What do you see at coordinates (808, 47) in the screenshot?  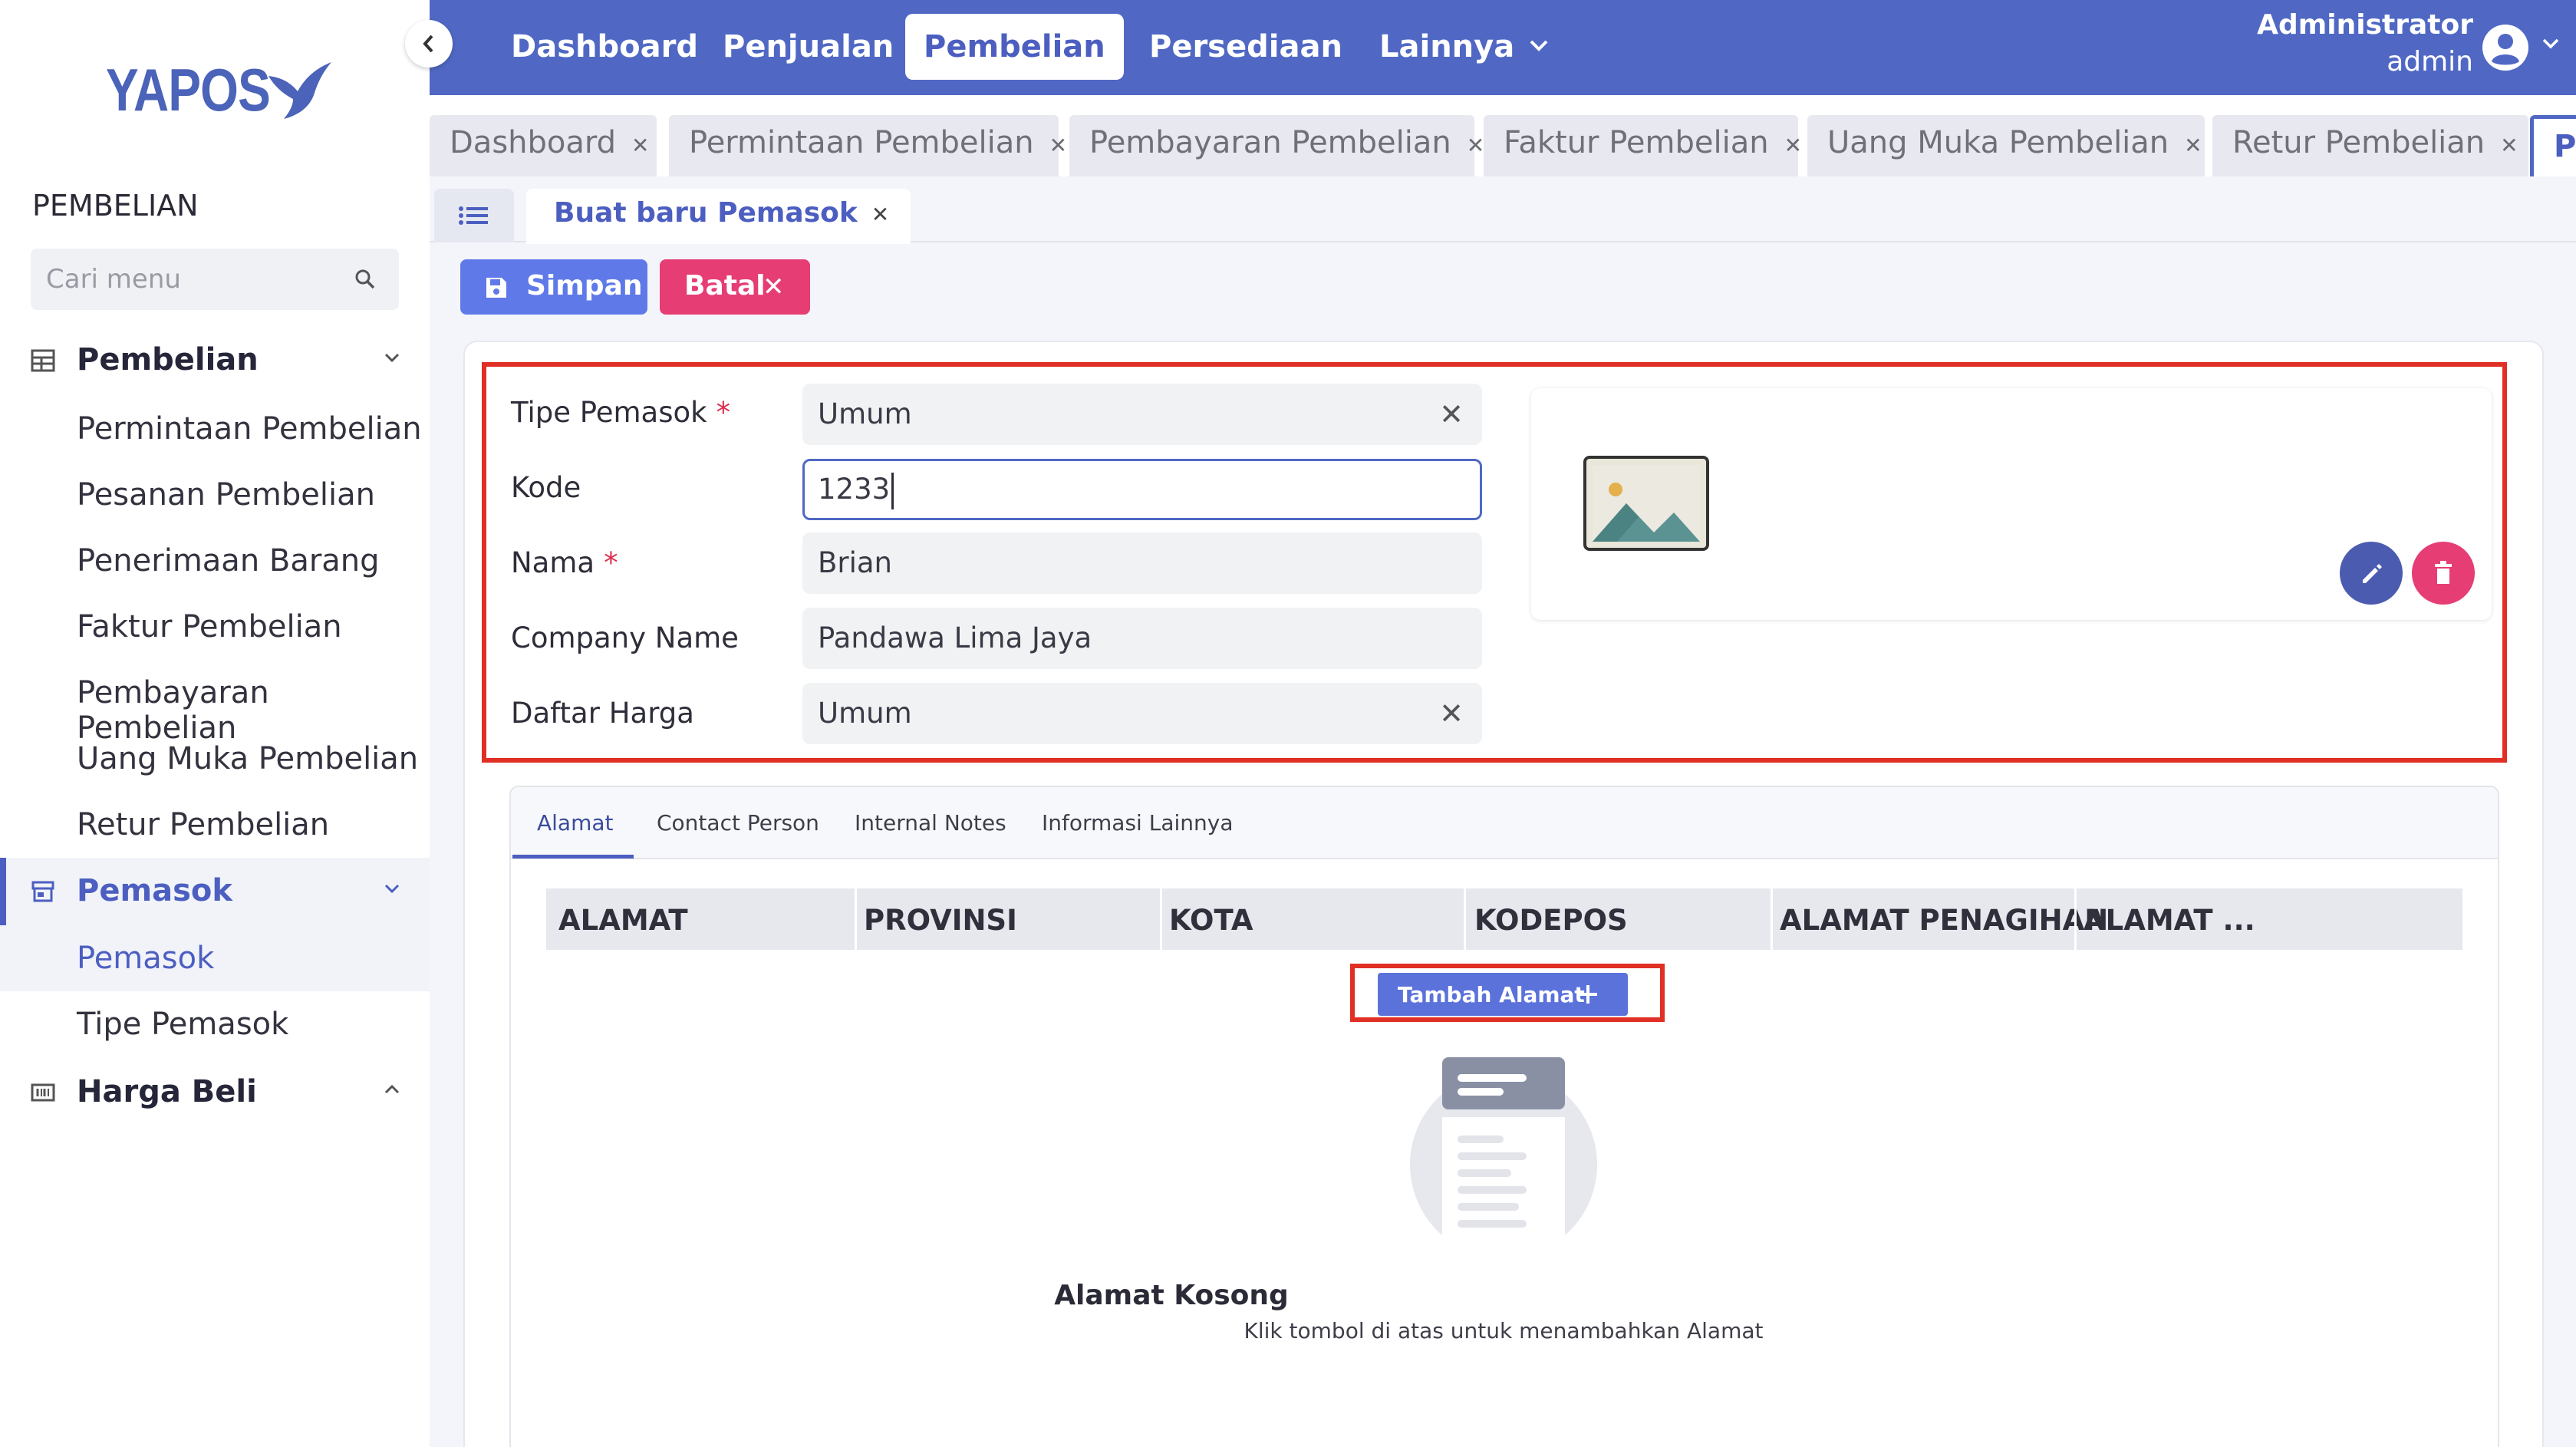 I see `nav-penjualan: Penjualan` at bounding box center [808, 47].